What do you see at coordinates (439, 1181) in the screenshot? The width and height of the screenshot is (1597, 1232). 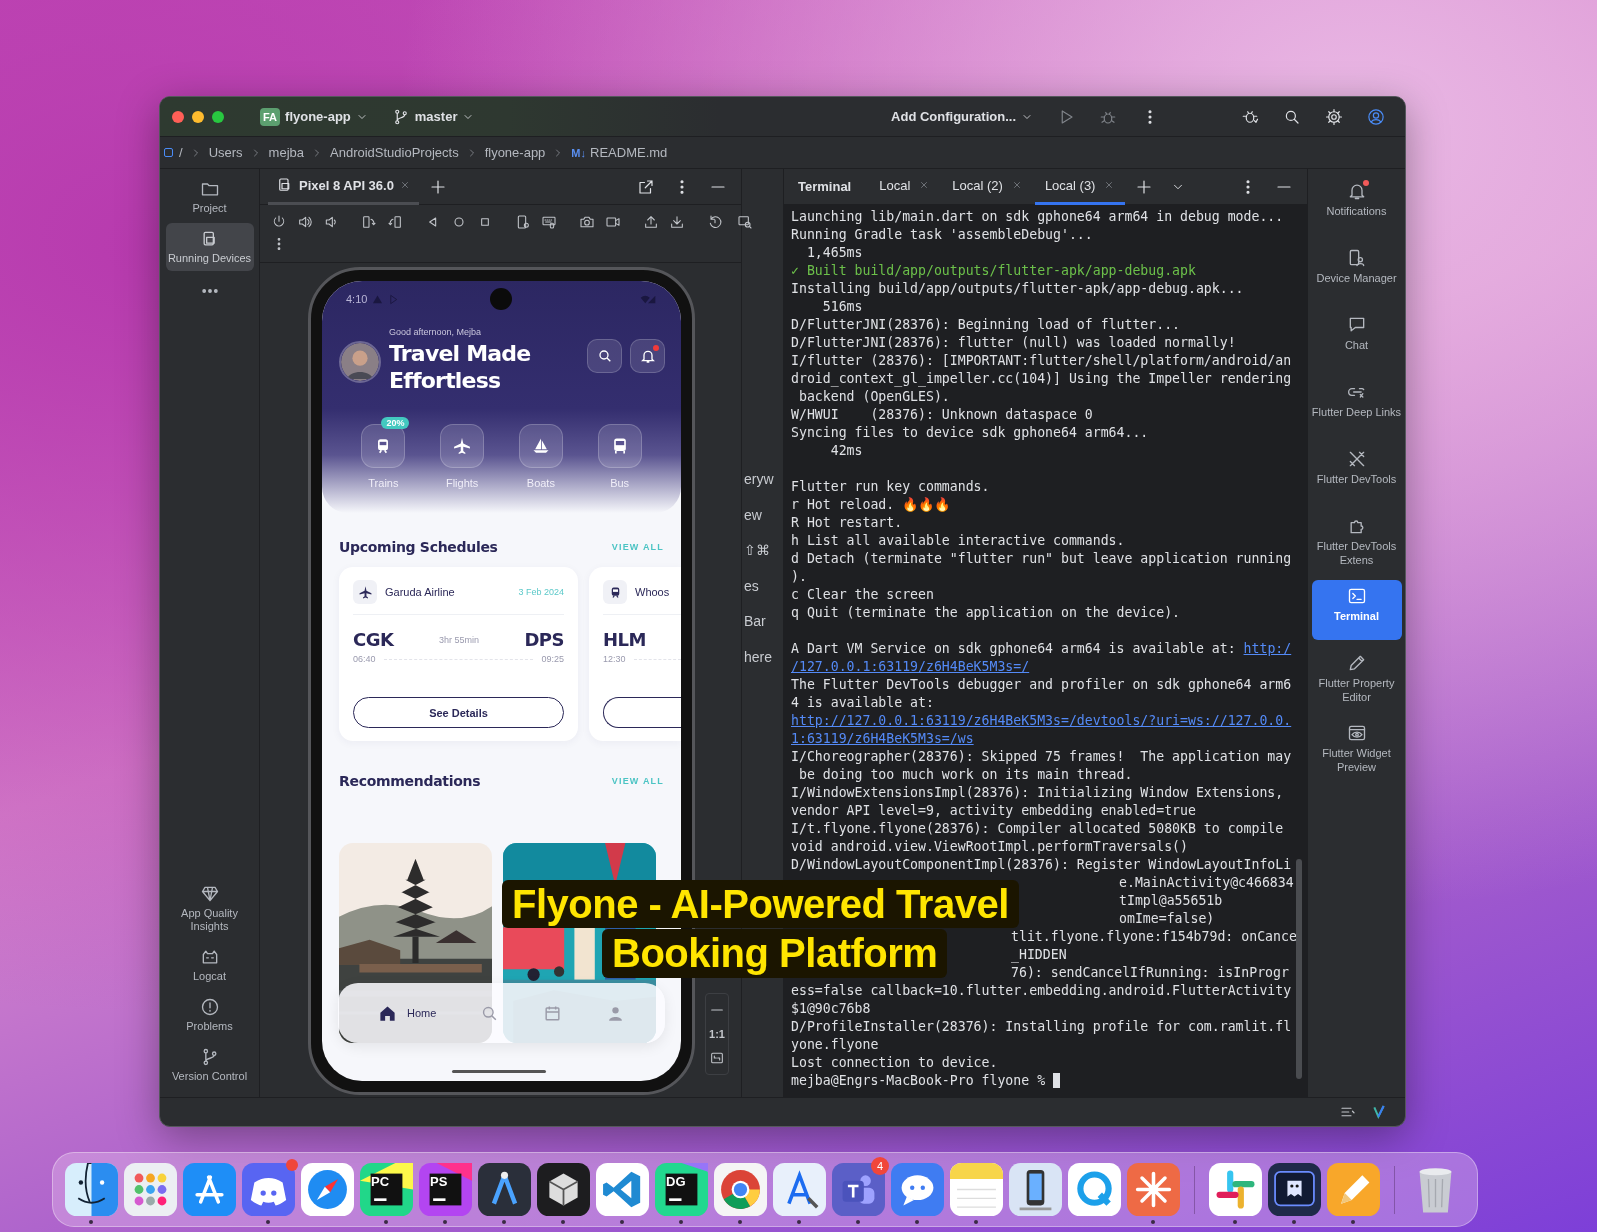 I see `app-icon-label: PS` at bounding box center [439, 1181].